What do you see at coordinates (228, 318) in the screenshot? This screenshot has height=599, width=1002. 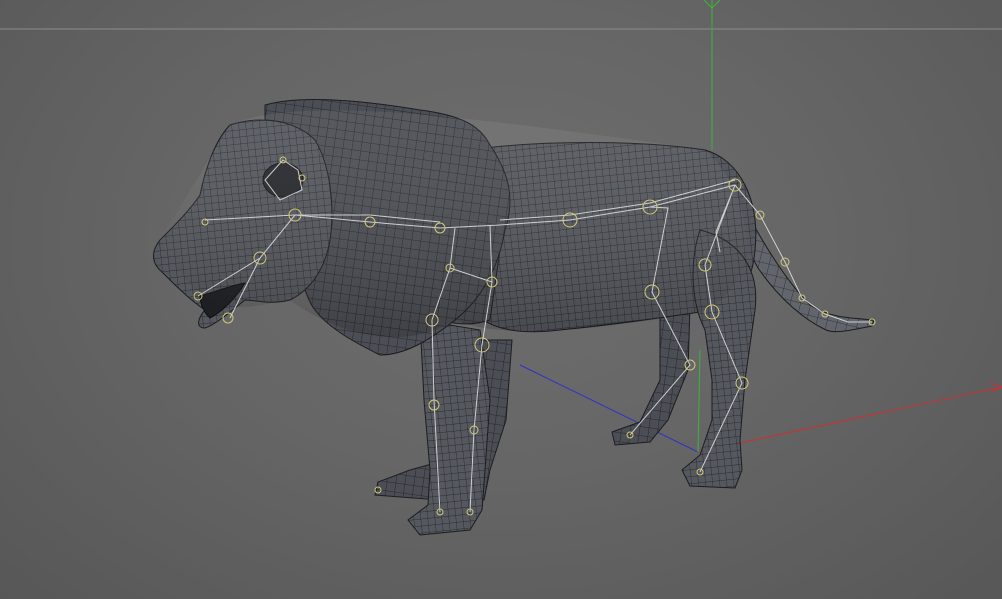 I see `joint` at bounding box center [228, 318].